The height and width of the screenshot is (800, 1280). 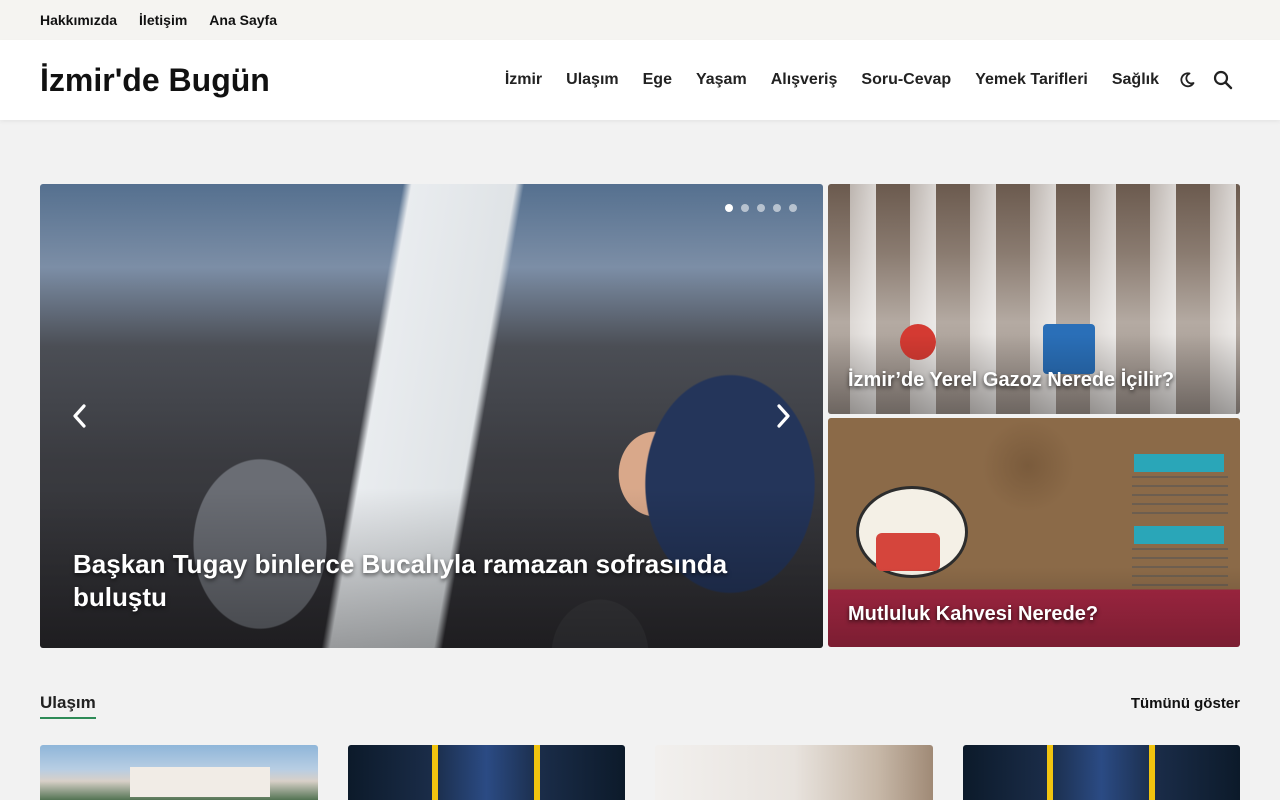 What do you see at coordinates (657, 80) in the screenshot?
I see `nav-item-ege: Ege` at bounding box center [657, 80].